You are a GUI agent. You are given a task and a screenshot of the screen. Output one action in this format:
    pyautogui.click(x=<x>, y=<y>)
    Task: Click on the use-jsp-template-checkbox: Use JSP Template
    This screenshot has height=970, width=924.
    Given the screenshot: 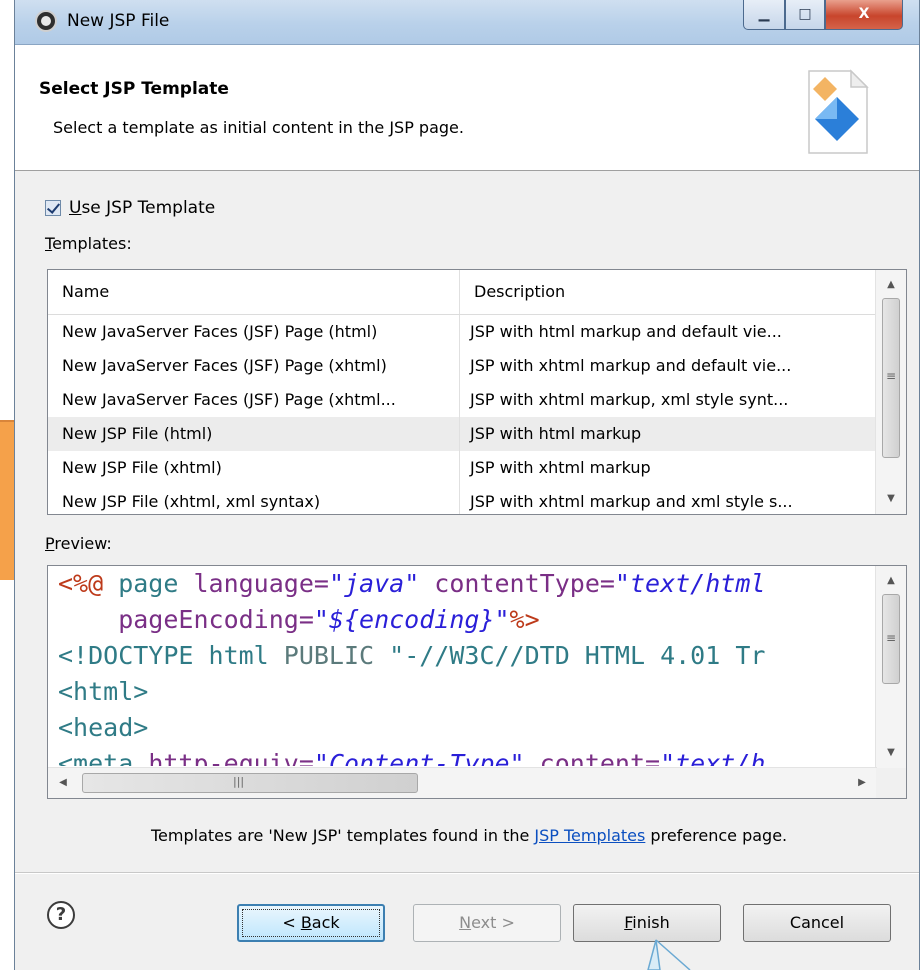 What is the action you would take?
    pyautogui.click(x=130, y=208)
    